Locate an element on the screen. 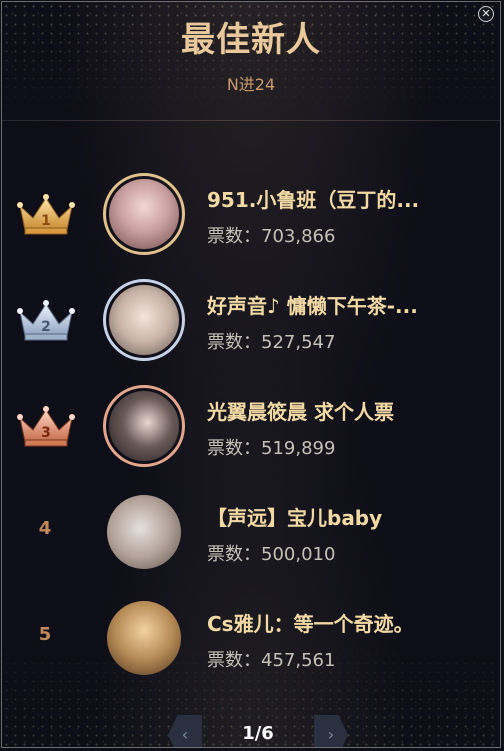 This screenshot has width=504, height=751. vote-count: 票数：703,866 is located at coordinates (271, 236).